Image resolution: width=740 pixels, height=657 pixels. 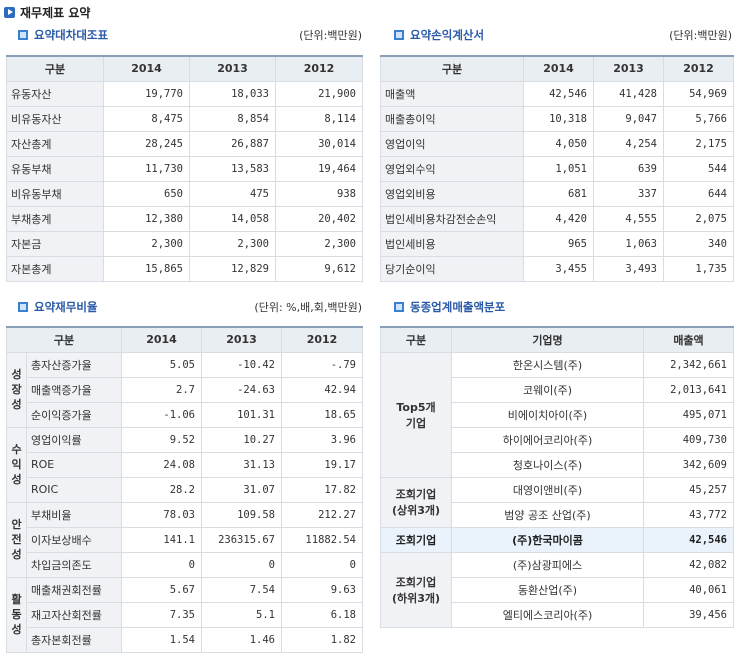 I want to click on sales-value: 2,342,661, so click(x=688, y=364).